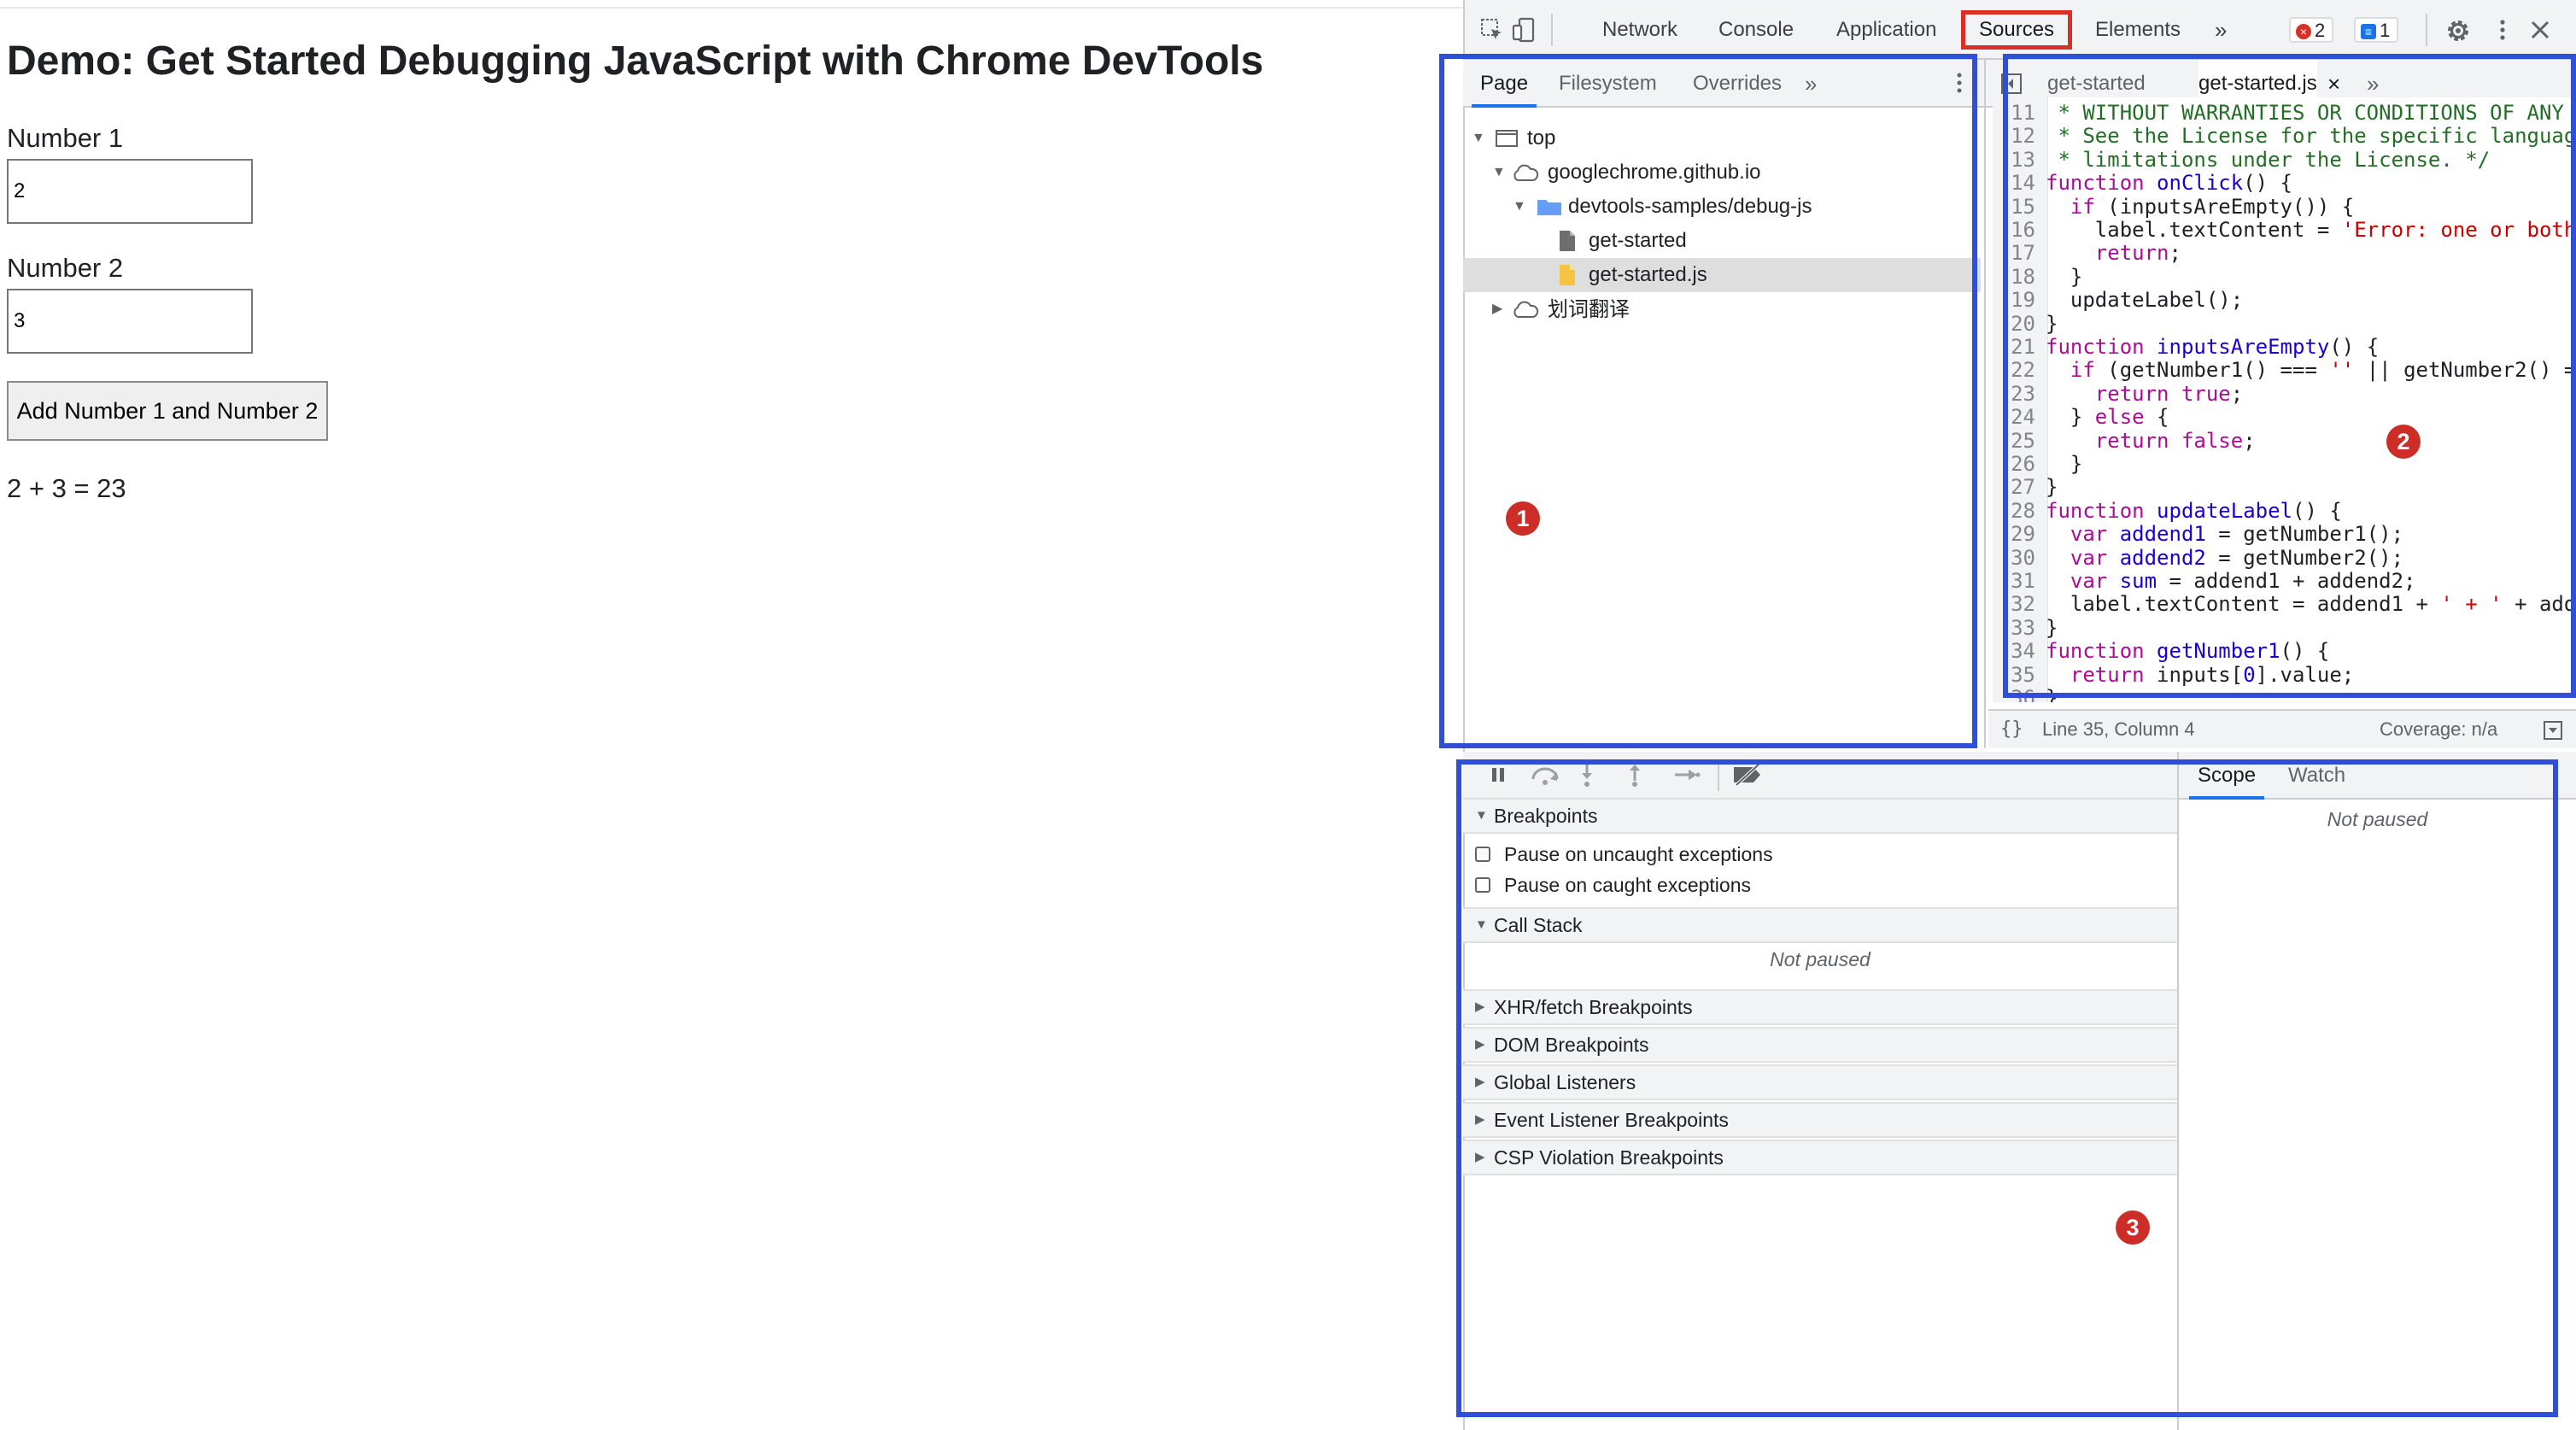 This screenshot has height=1430, width=2576. Describe the element at coordinates (2221, 30) in the screenshot. I see `more-tabs-chevron-icon: »` at that location.